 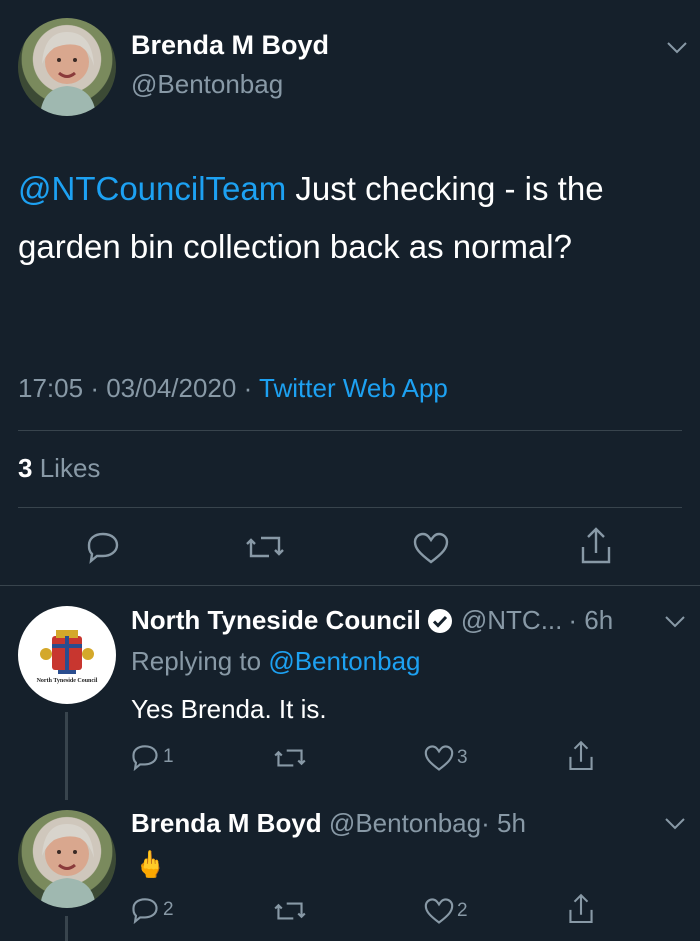 What do you see at coordinates (67, 652) in the screenshot?
I see `council-crest-icon` at bounding box center [67, 652].